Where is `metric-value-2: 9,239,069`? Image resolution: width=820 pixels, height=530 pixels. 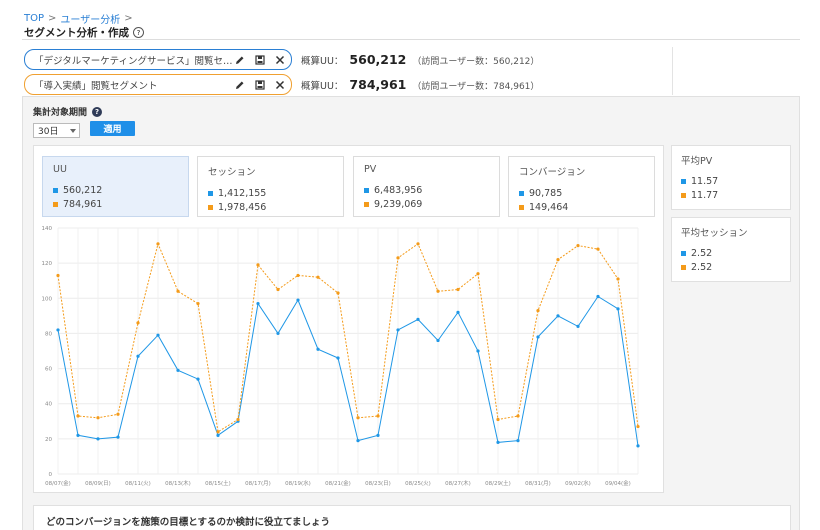
metric-value-2: 9,239,069 is located at coordinates (398, 204).